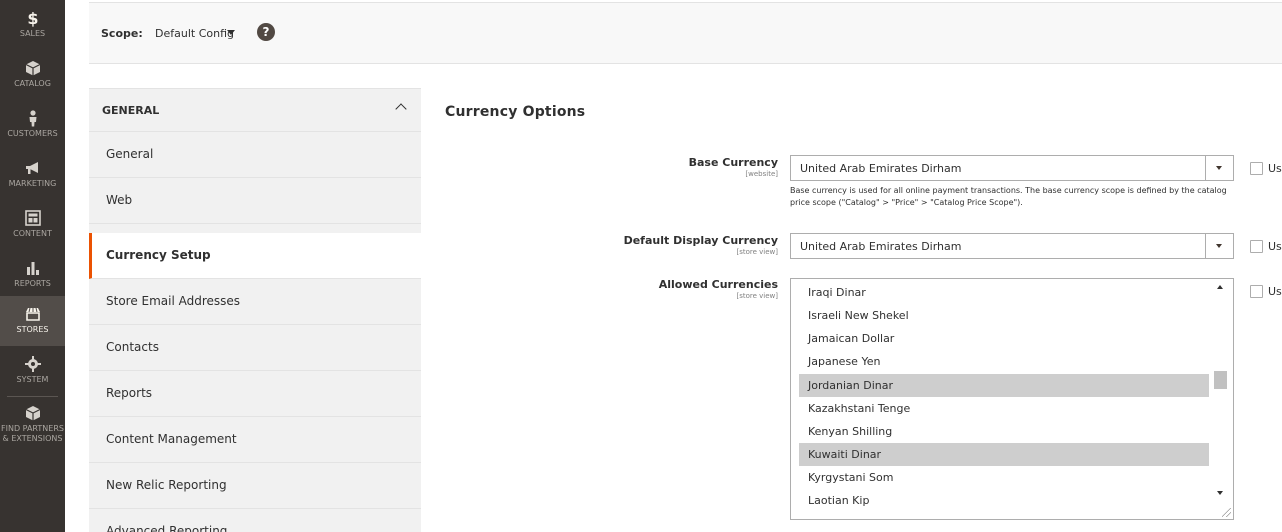  I want to click on currency-option: Jamaican Dollar, so click(1004, 338).